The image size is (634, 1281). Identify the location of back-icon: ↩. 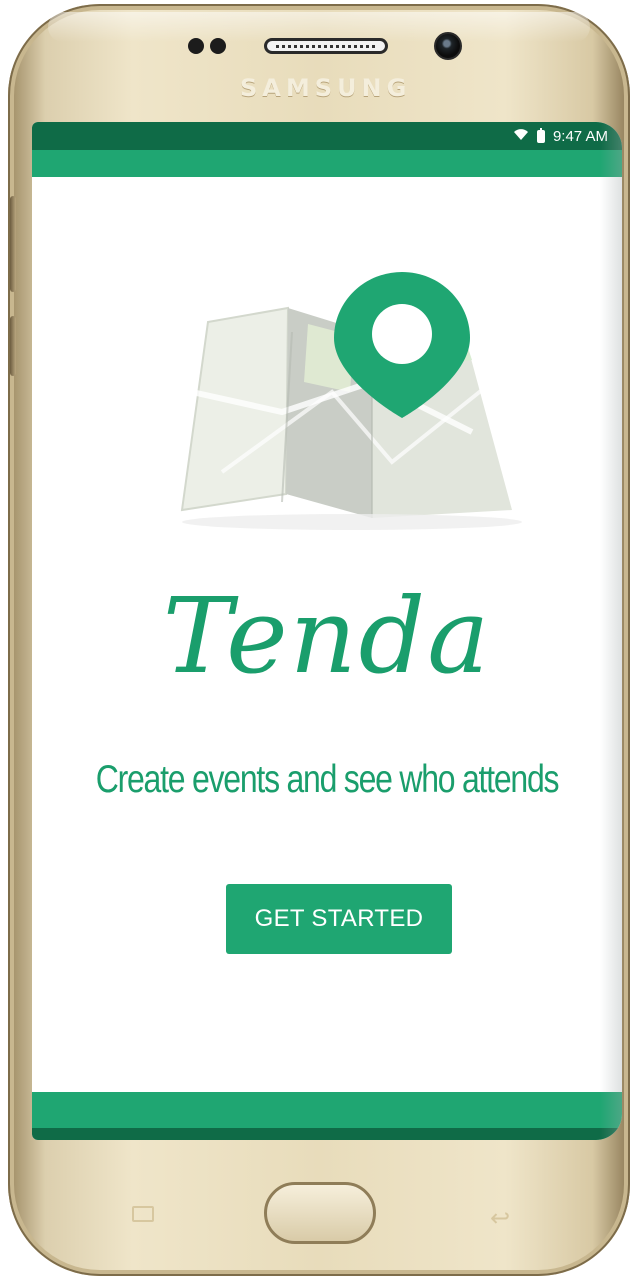
(500, 1218).